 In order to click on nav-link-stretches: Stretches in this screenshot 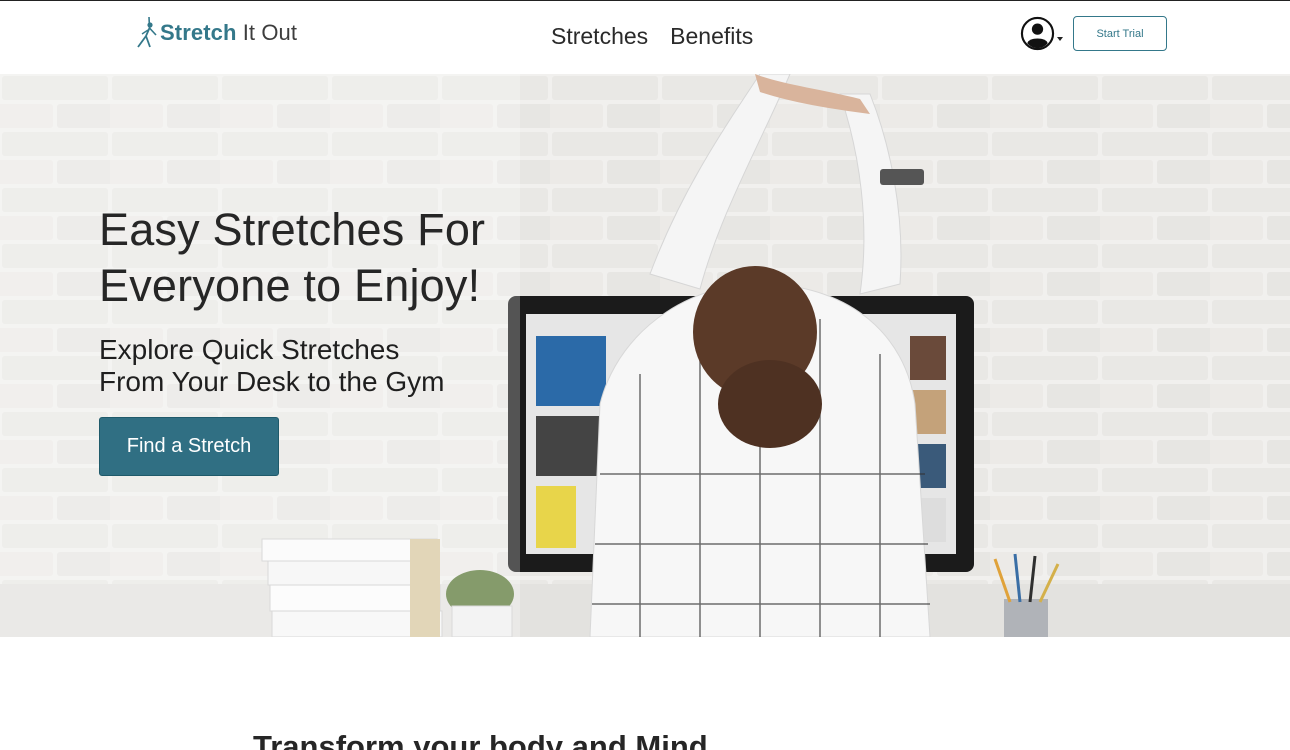, I will do `click(599, 36)`.